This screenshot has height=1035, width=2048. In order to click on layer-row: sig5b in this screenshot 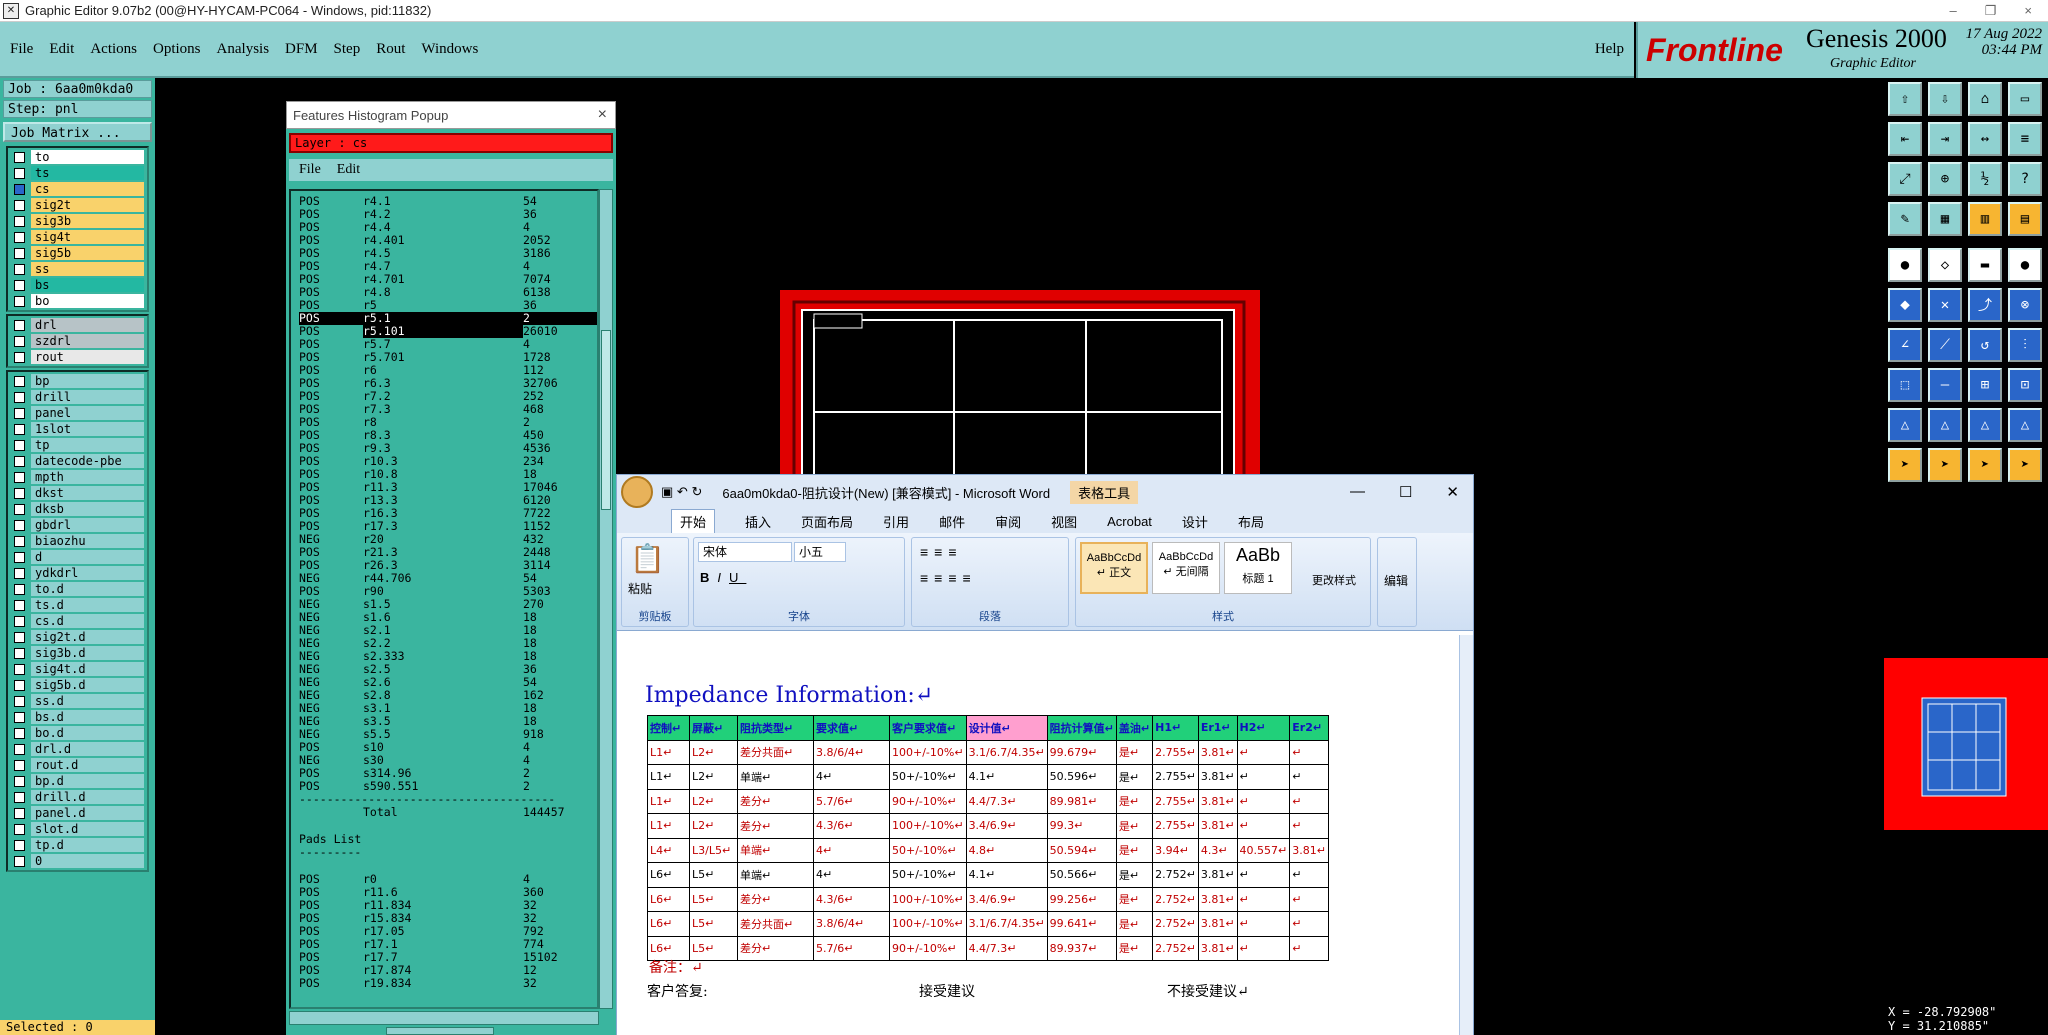, I will do `click(77, 253)`.